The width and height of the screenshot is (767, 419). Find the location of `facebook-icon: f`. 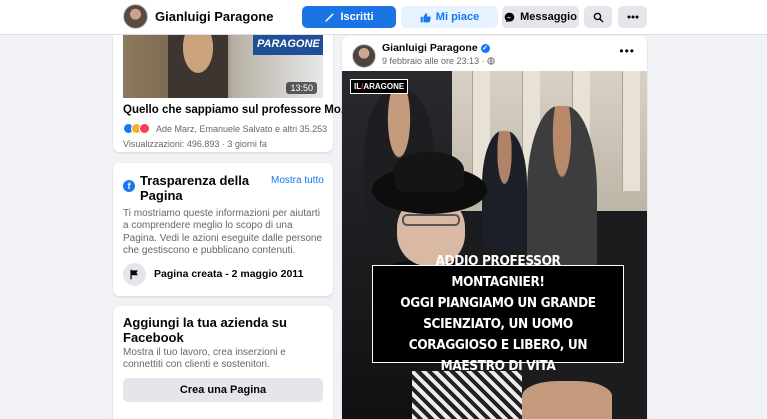

facebook-icon: f is located at coordinates (129, 186).